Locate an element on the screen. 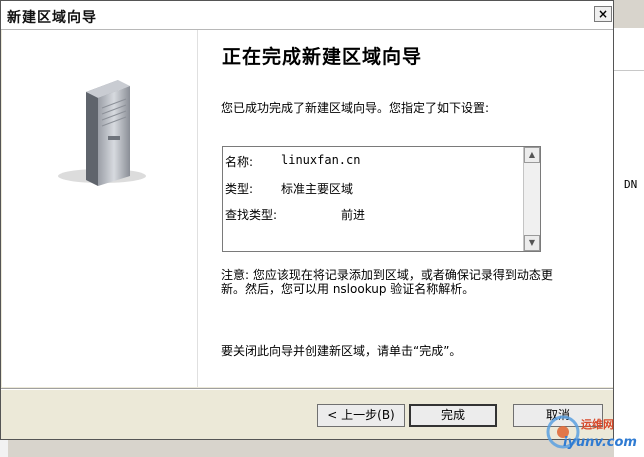  scroll-down-button: ▼ is located at coordinates (532, 243).